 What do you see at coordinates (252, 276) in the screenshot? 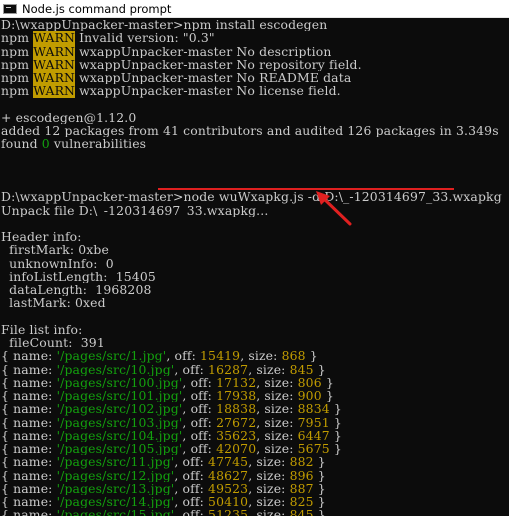
I see `console-line: infoListLength: 15405` at bounding box center [252, 276].